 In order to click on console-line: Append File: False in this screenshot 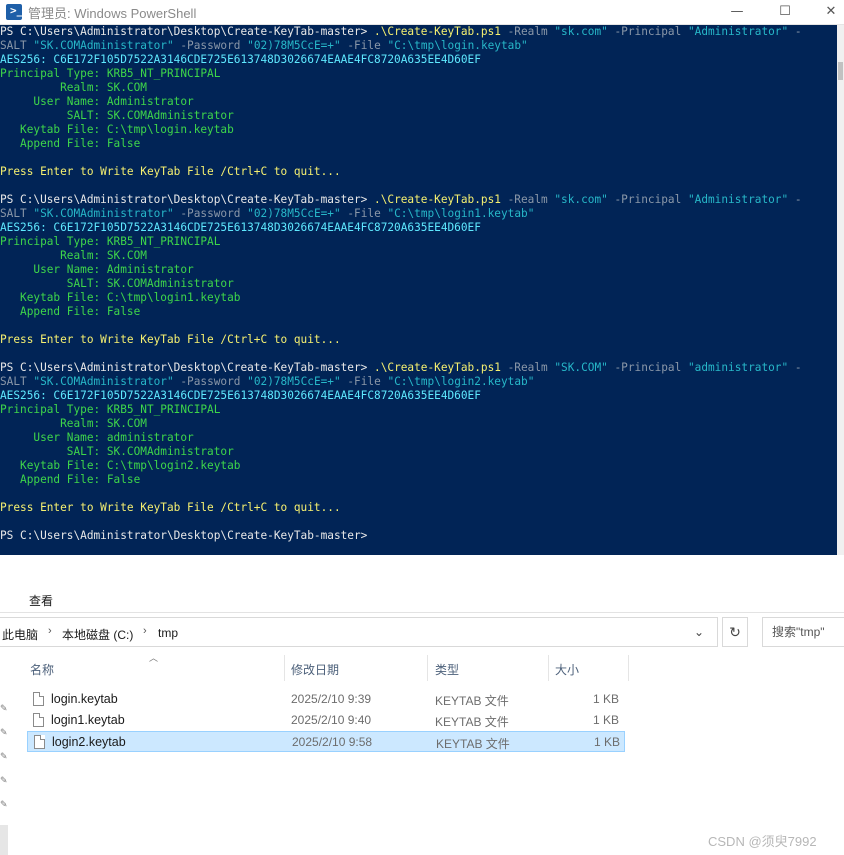, I will do `click(418, 144)`.